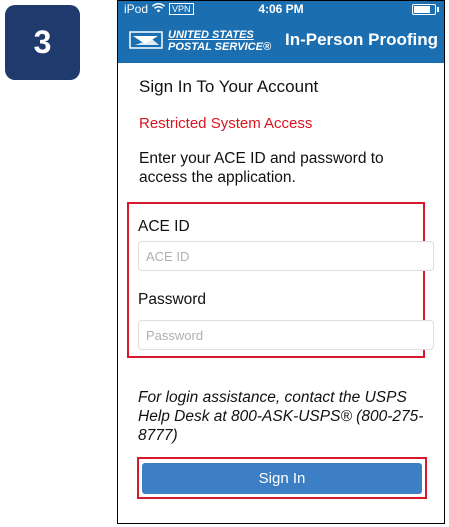  I want to click on logo-line-1: UNITED STATES, so click(211, 35).